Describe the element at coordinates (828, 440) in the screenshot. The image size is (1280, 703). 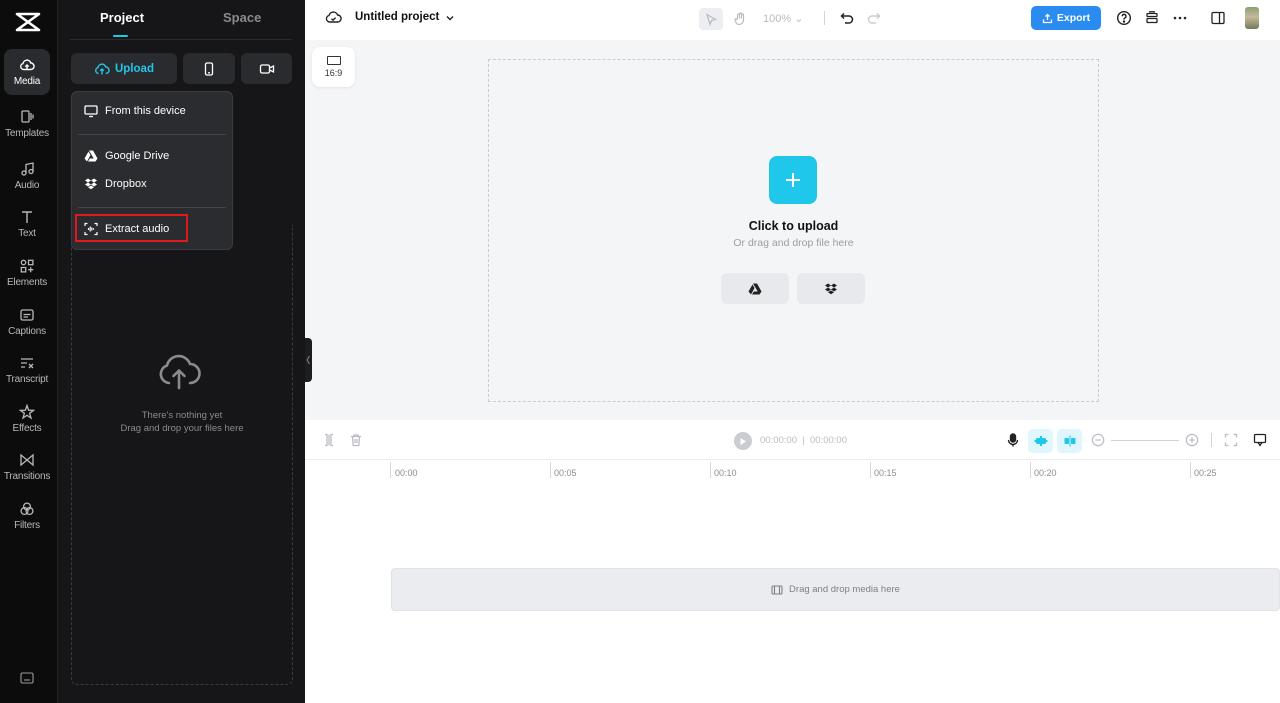
I see `total-time: 00:00:00` at that location.